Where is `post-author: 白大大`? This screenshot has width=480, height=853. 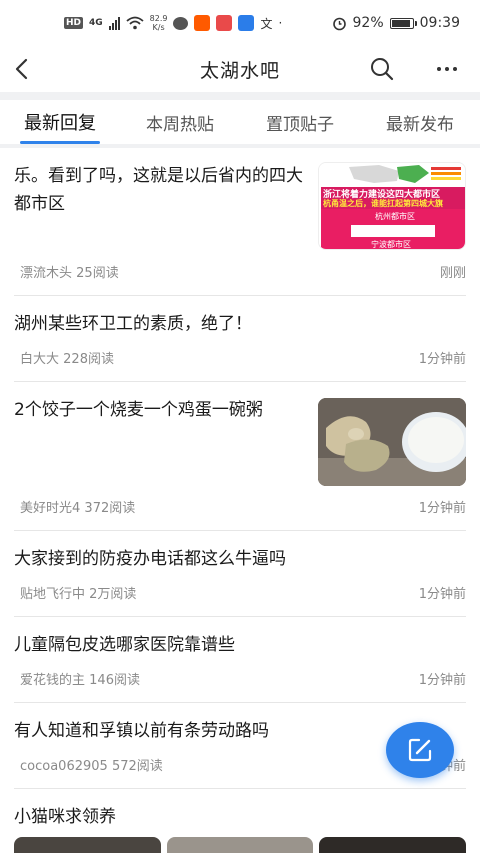
post-author: 白大大 is located at coordinates (40, 359).